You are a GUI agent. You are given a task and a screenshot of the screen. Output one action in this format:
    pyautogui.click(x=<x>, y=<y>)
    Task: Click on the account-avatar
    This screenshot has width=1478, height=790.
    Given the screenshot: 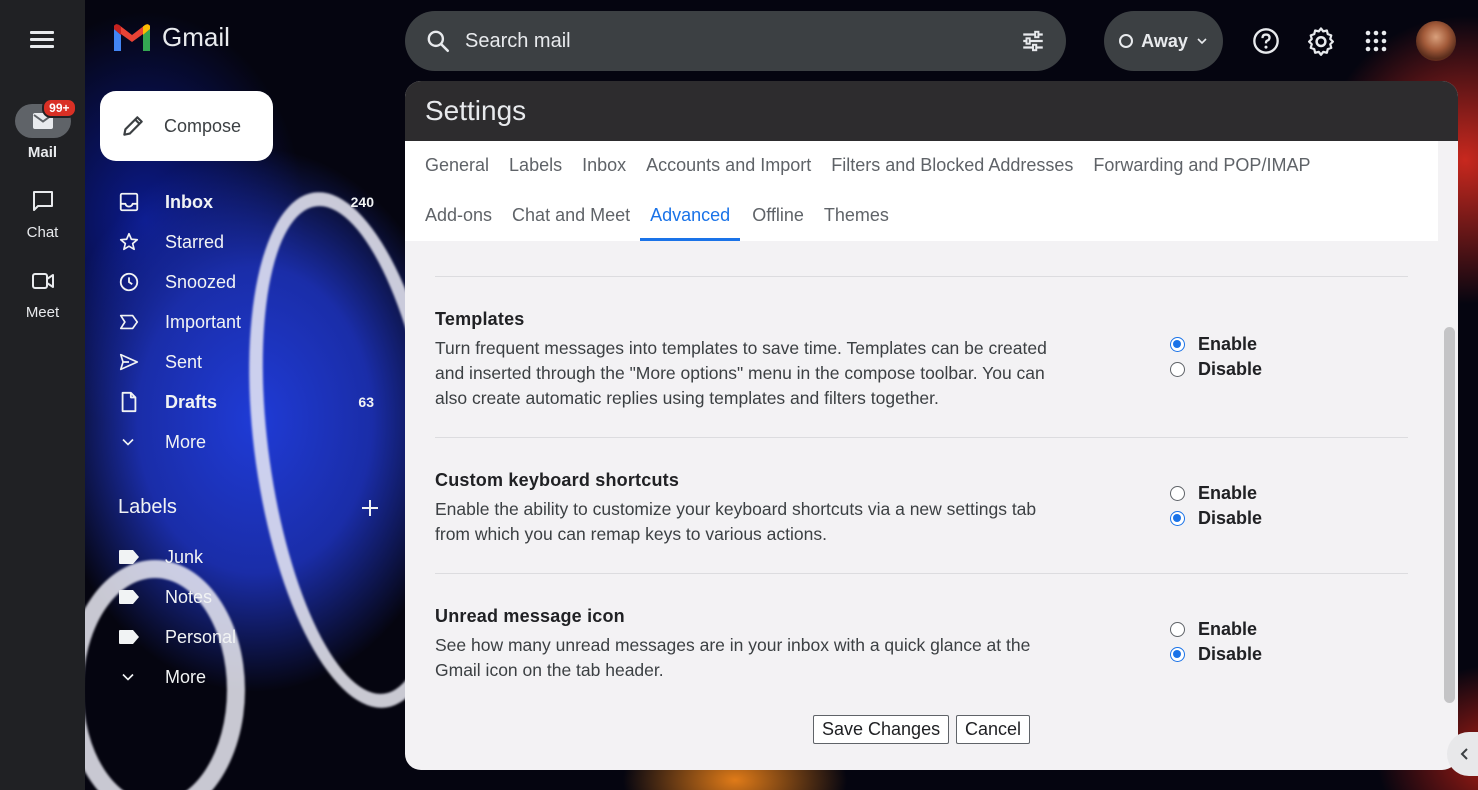 What is the action you would take?
    pyautogui.click(x=1436, y=41)
    